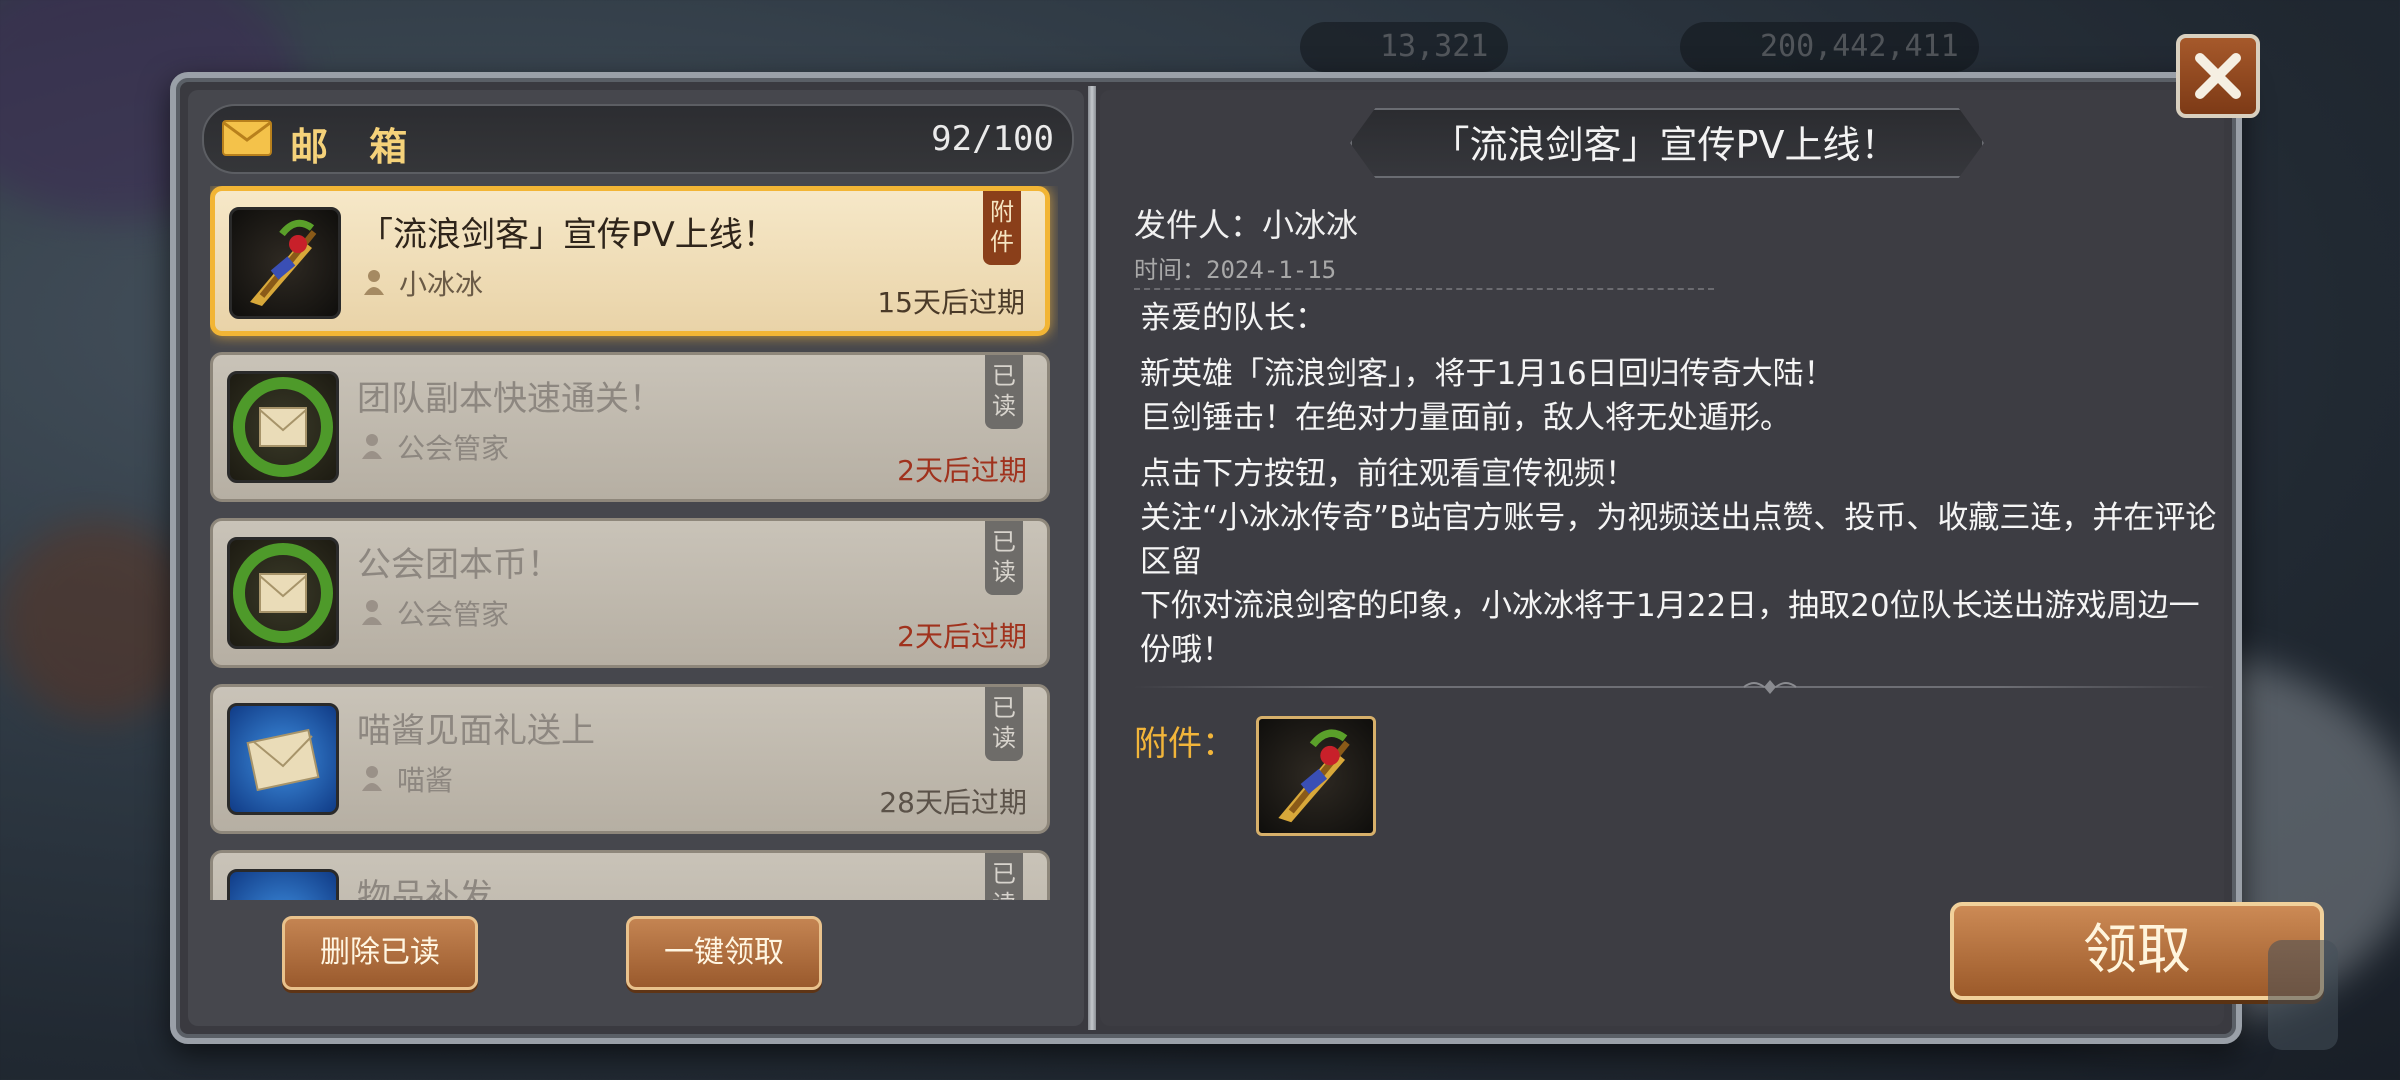  I want to click on mail-item: 团队副本快速通关！ 公会管家 2天后过期 已读, so click(630, 427).